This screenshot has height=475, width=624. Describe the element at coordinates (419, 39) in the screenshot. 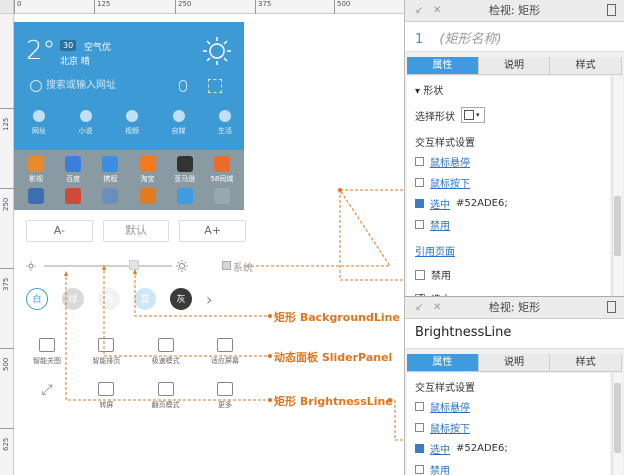

I see `widget-number: 1` at that location.